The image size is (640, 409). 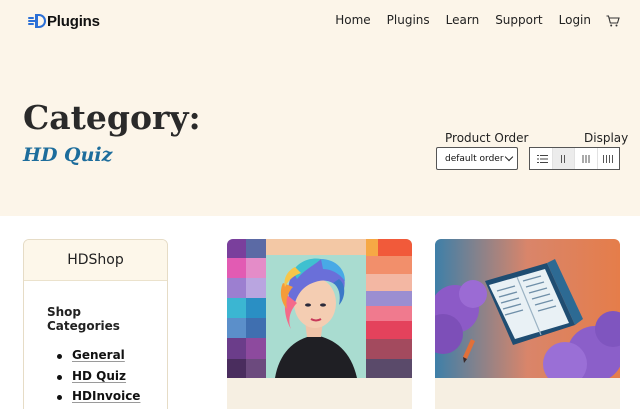 I want to click on category-item-general: General, so click(x=98, y=358).